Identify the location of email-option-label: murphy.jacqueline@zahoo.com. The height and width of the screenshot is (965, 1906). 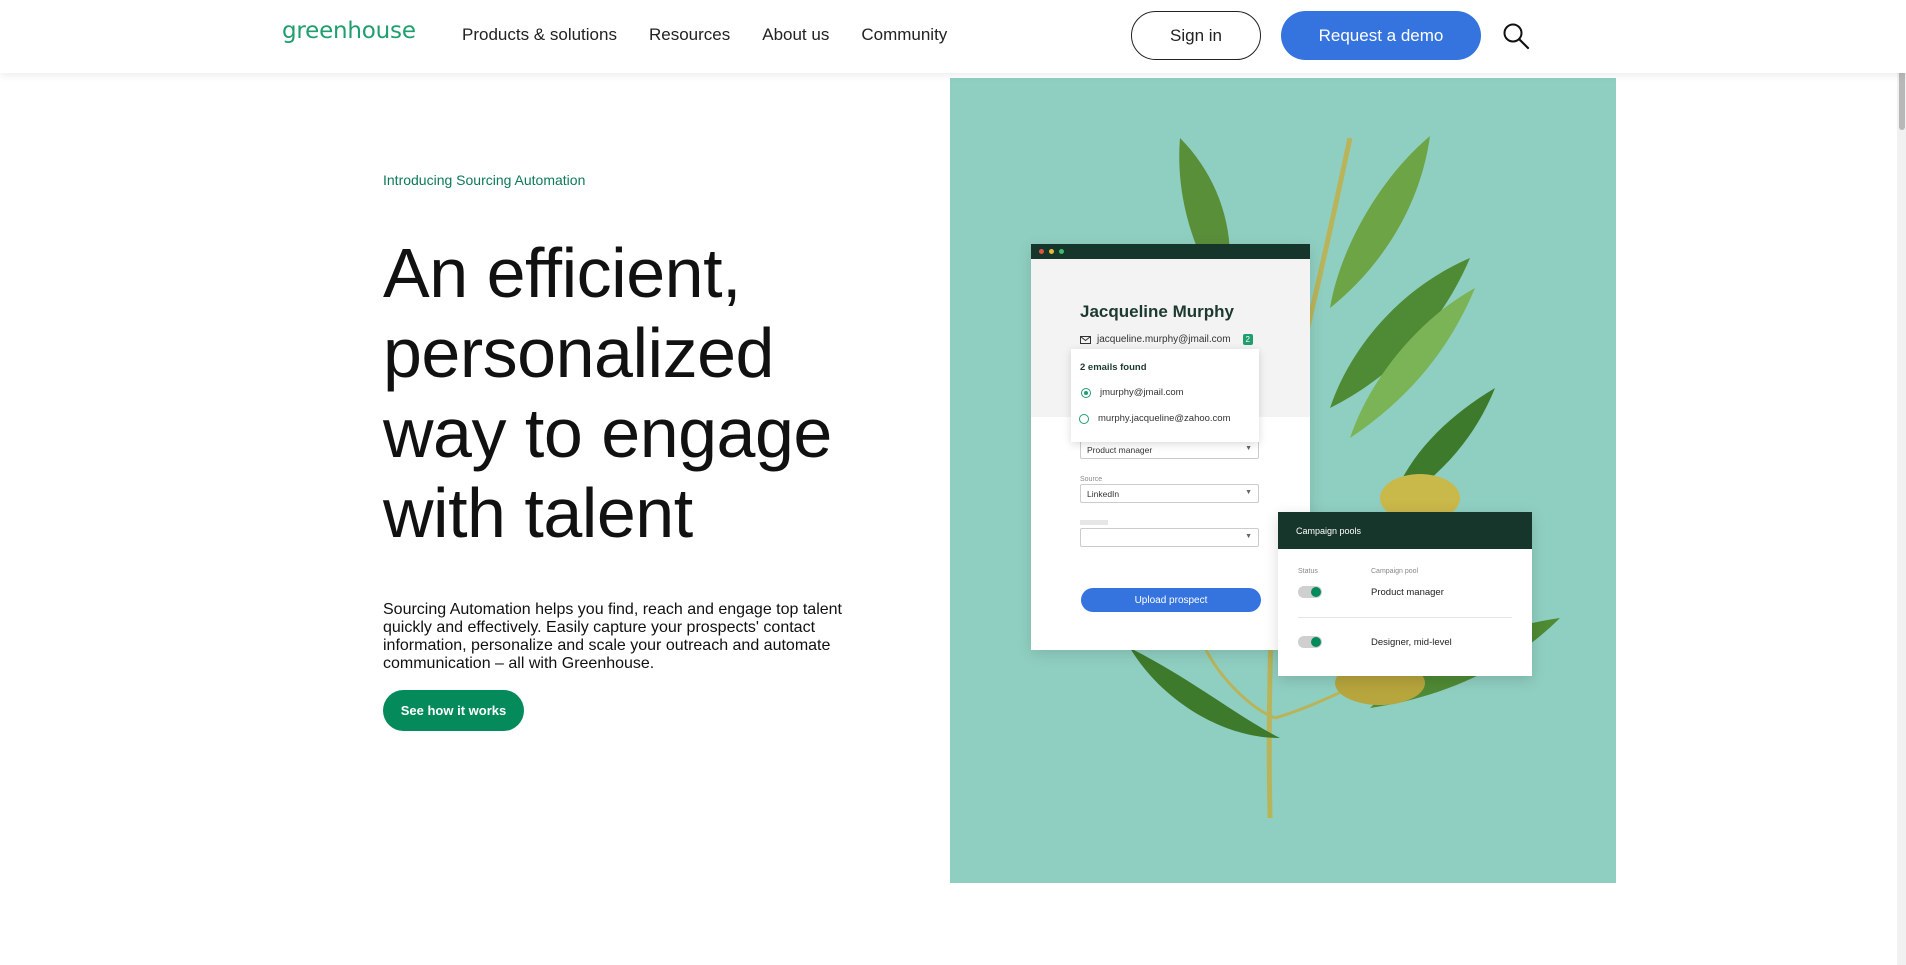
(1164, 418).